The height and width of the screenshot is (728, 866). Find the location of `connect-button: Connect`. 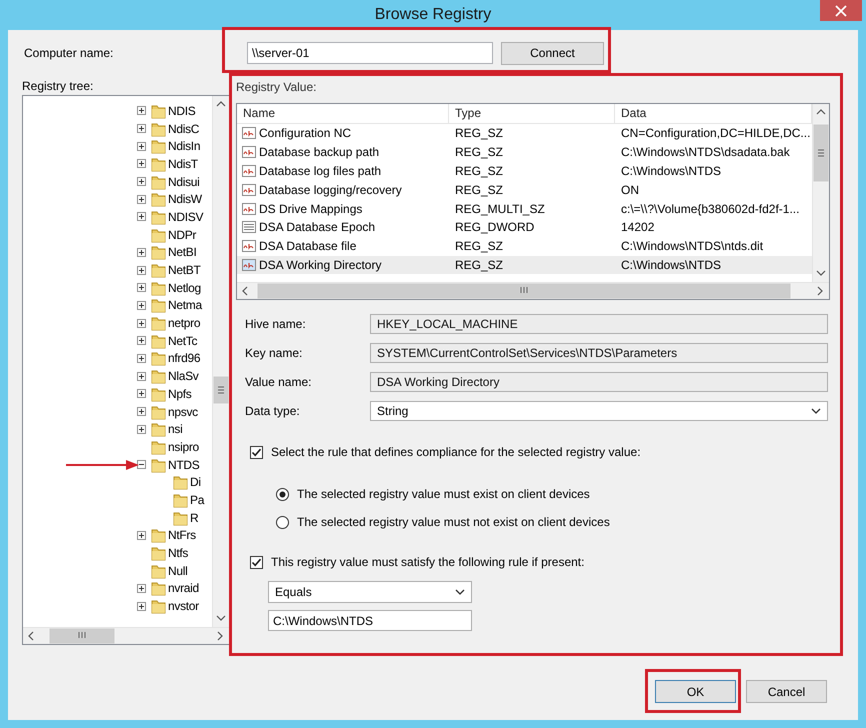

connect-button: Connect is located at coordinates (552, 53).